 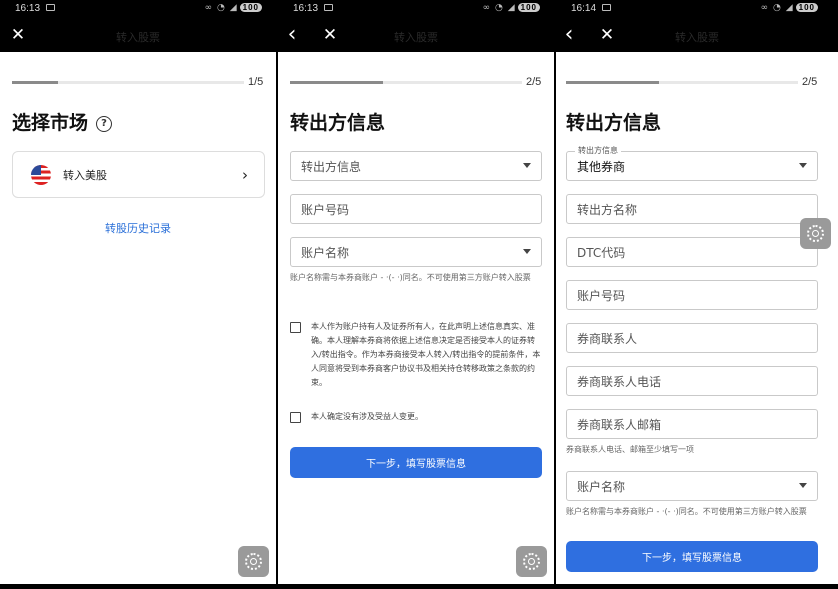 I want to click on beneficiary-check-row: 本人确定没有涉及受益人变更。, so click(x=416, y=417).